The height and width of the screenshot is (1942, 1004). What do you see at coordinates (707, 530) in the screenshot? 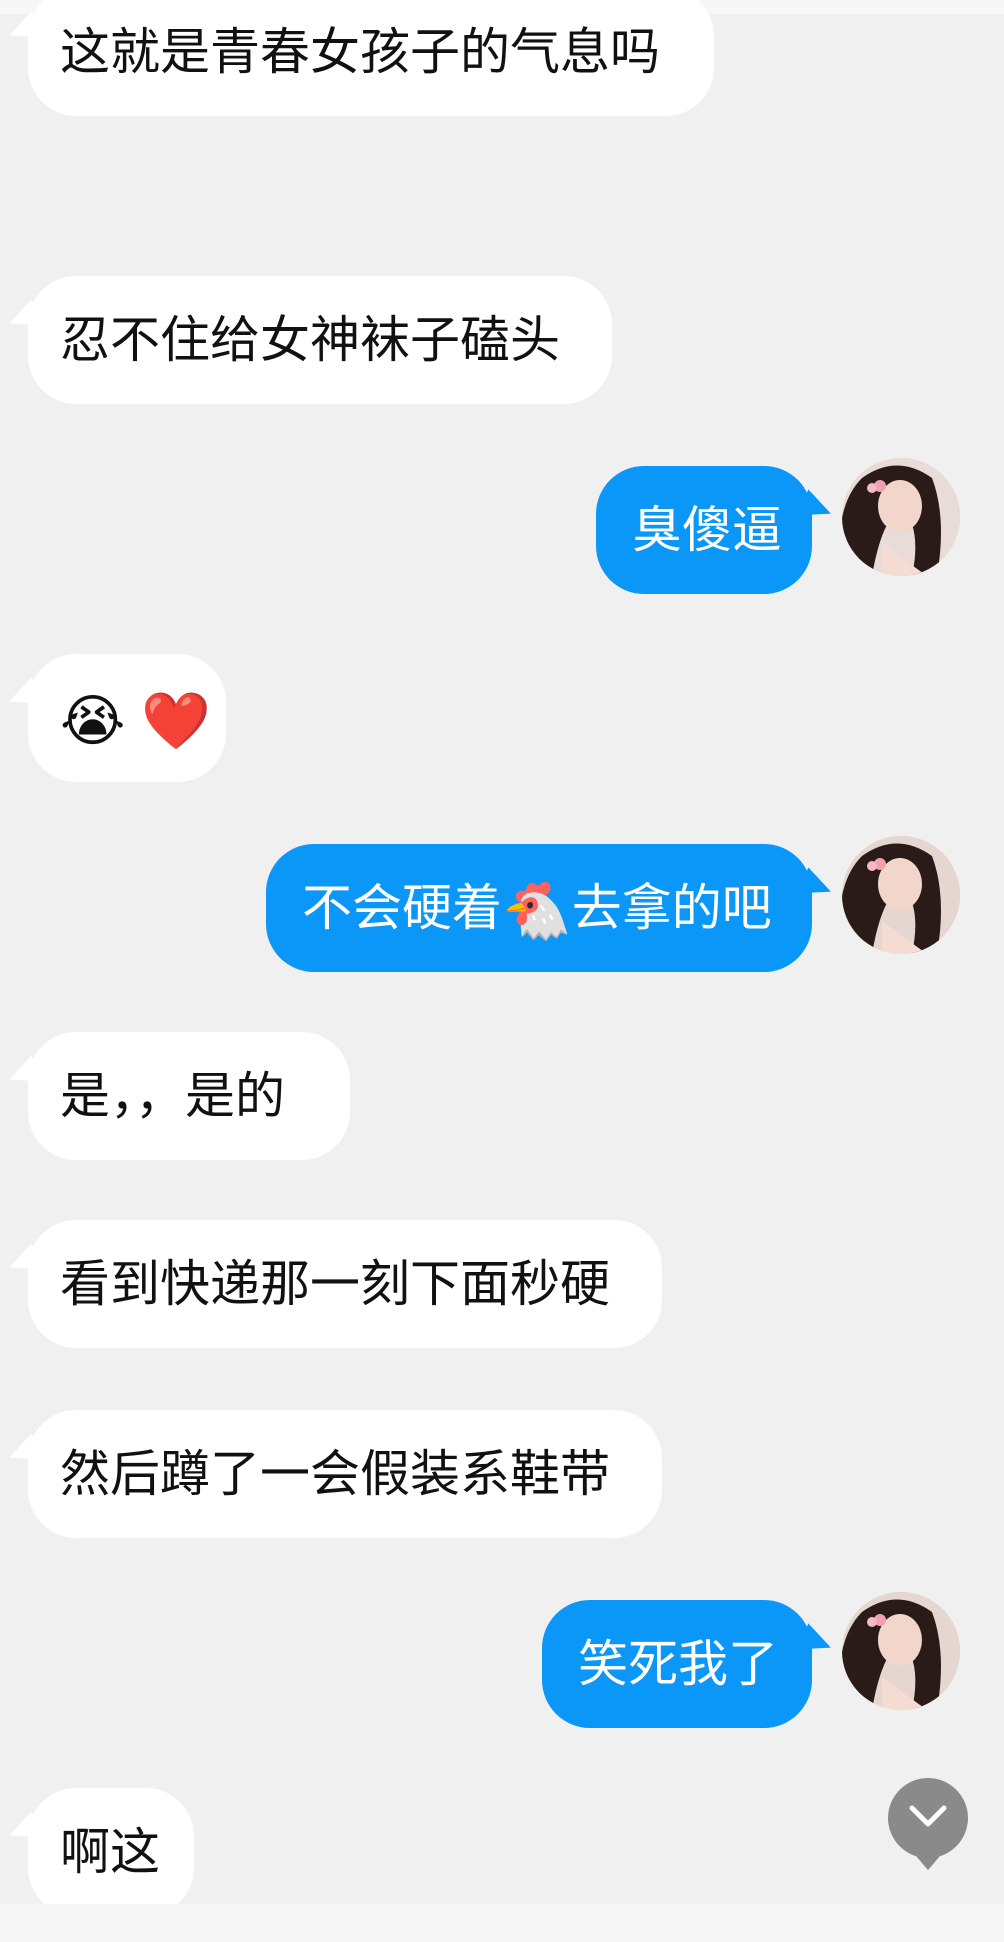
I see `message-text: 臭傻逼` at bounding box center [707, 530].